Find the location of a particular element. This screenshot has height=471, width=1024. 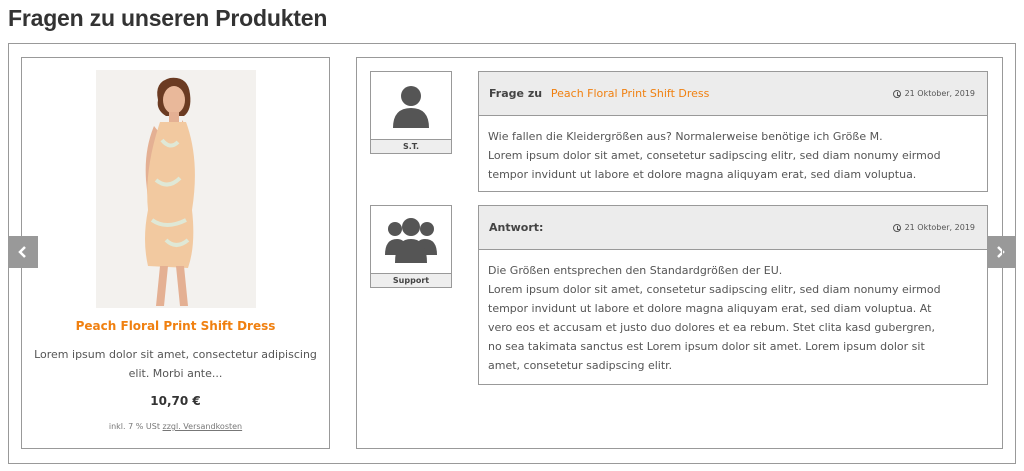

user-group-icon is located at coordinates (411, 240).